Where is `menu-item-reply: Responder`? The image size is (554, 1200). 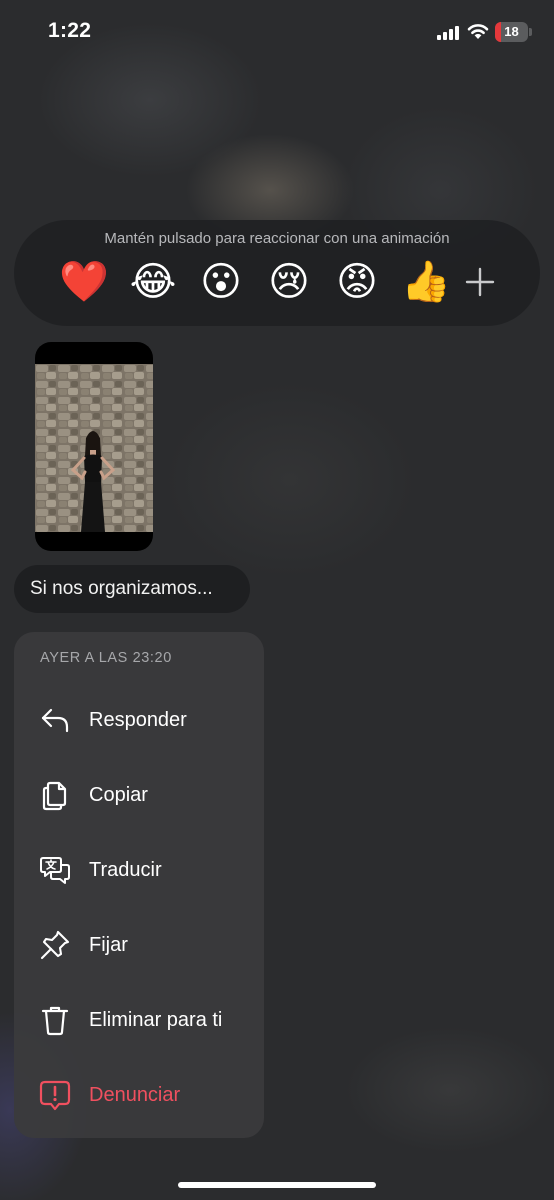
menu-item-reply: Responder is located at coordinates (139, 720).